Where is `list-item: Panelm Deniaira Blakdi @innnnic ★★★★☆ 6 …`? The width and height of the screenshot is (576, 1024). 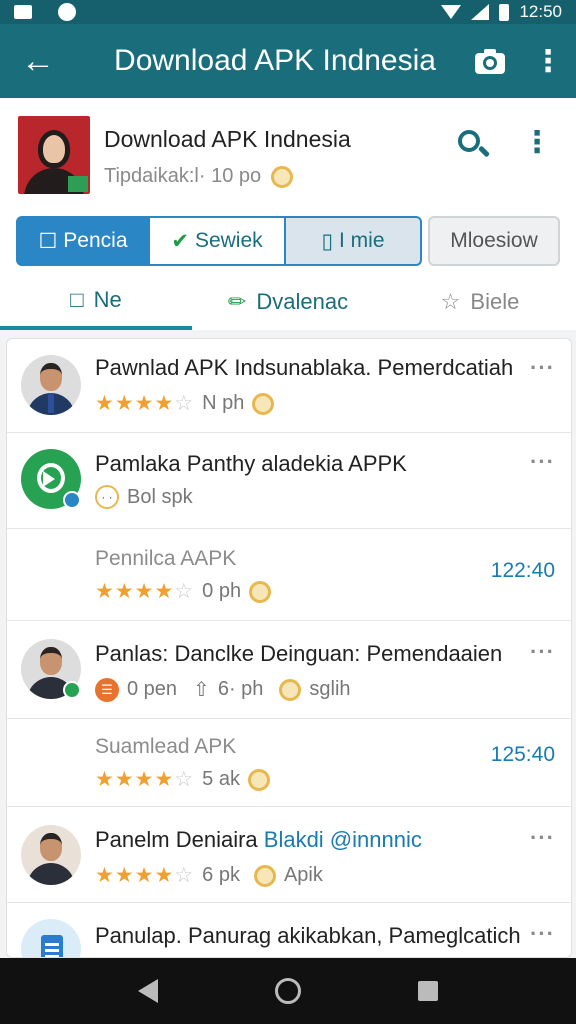
list-item: Panelm Deniaira Blakdi @innnnic ★★★★☆ 6 … is located at coordinates (289, 855).